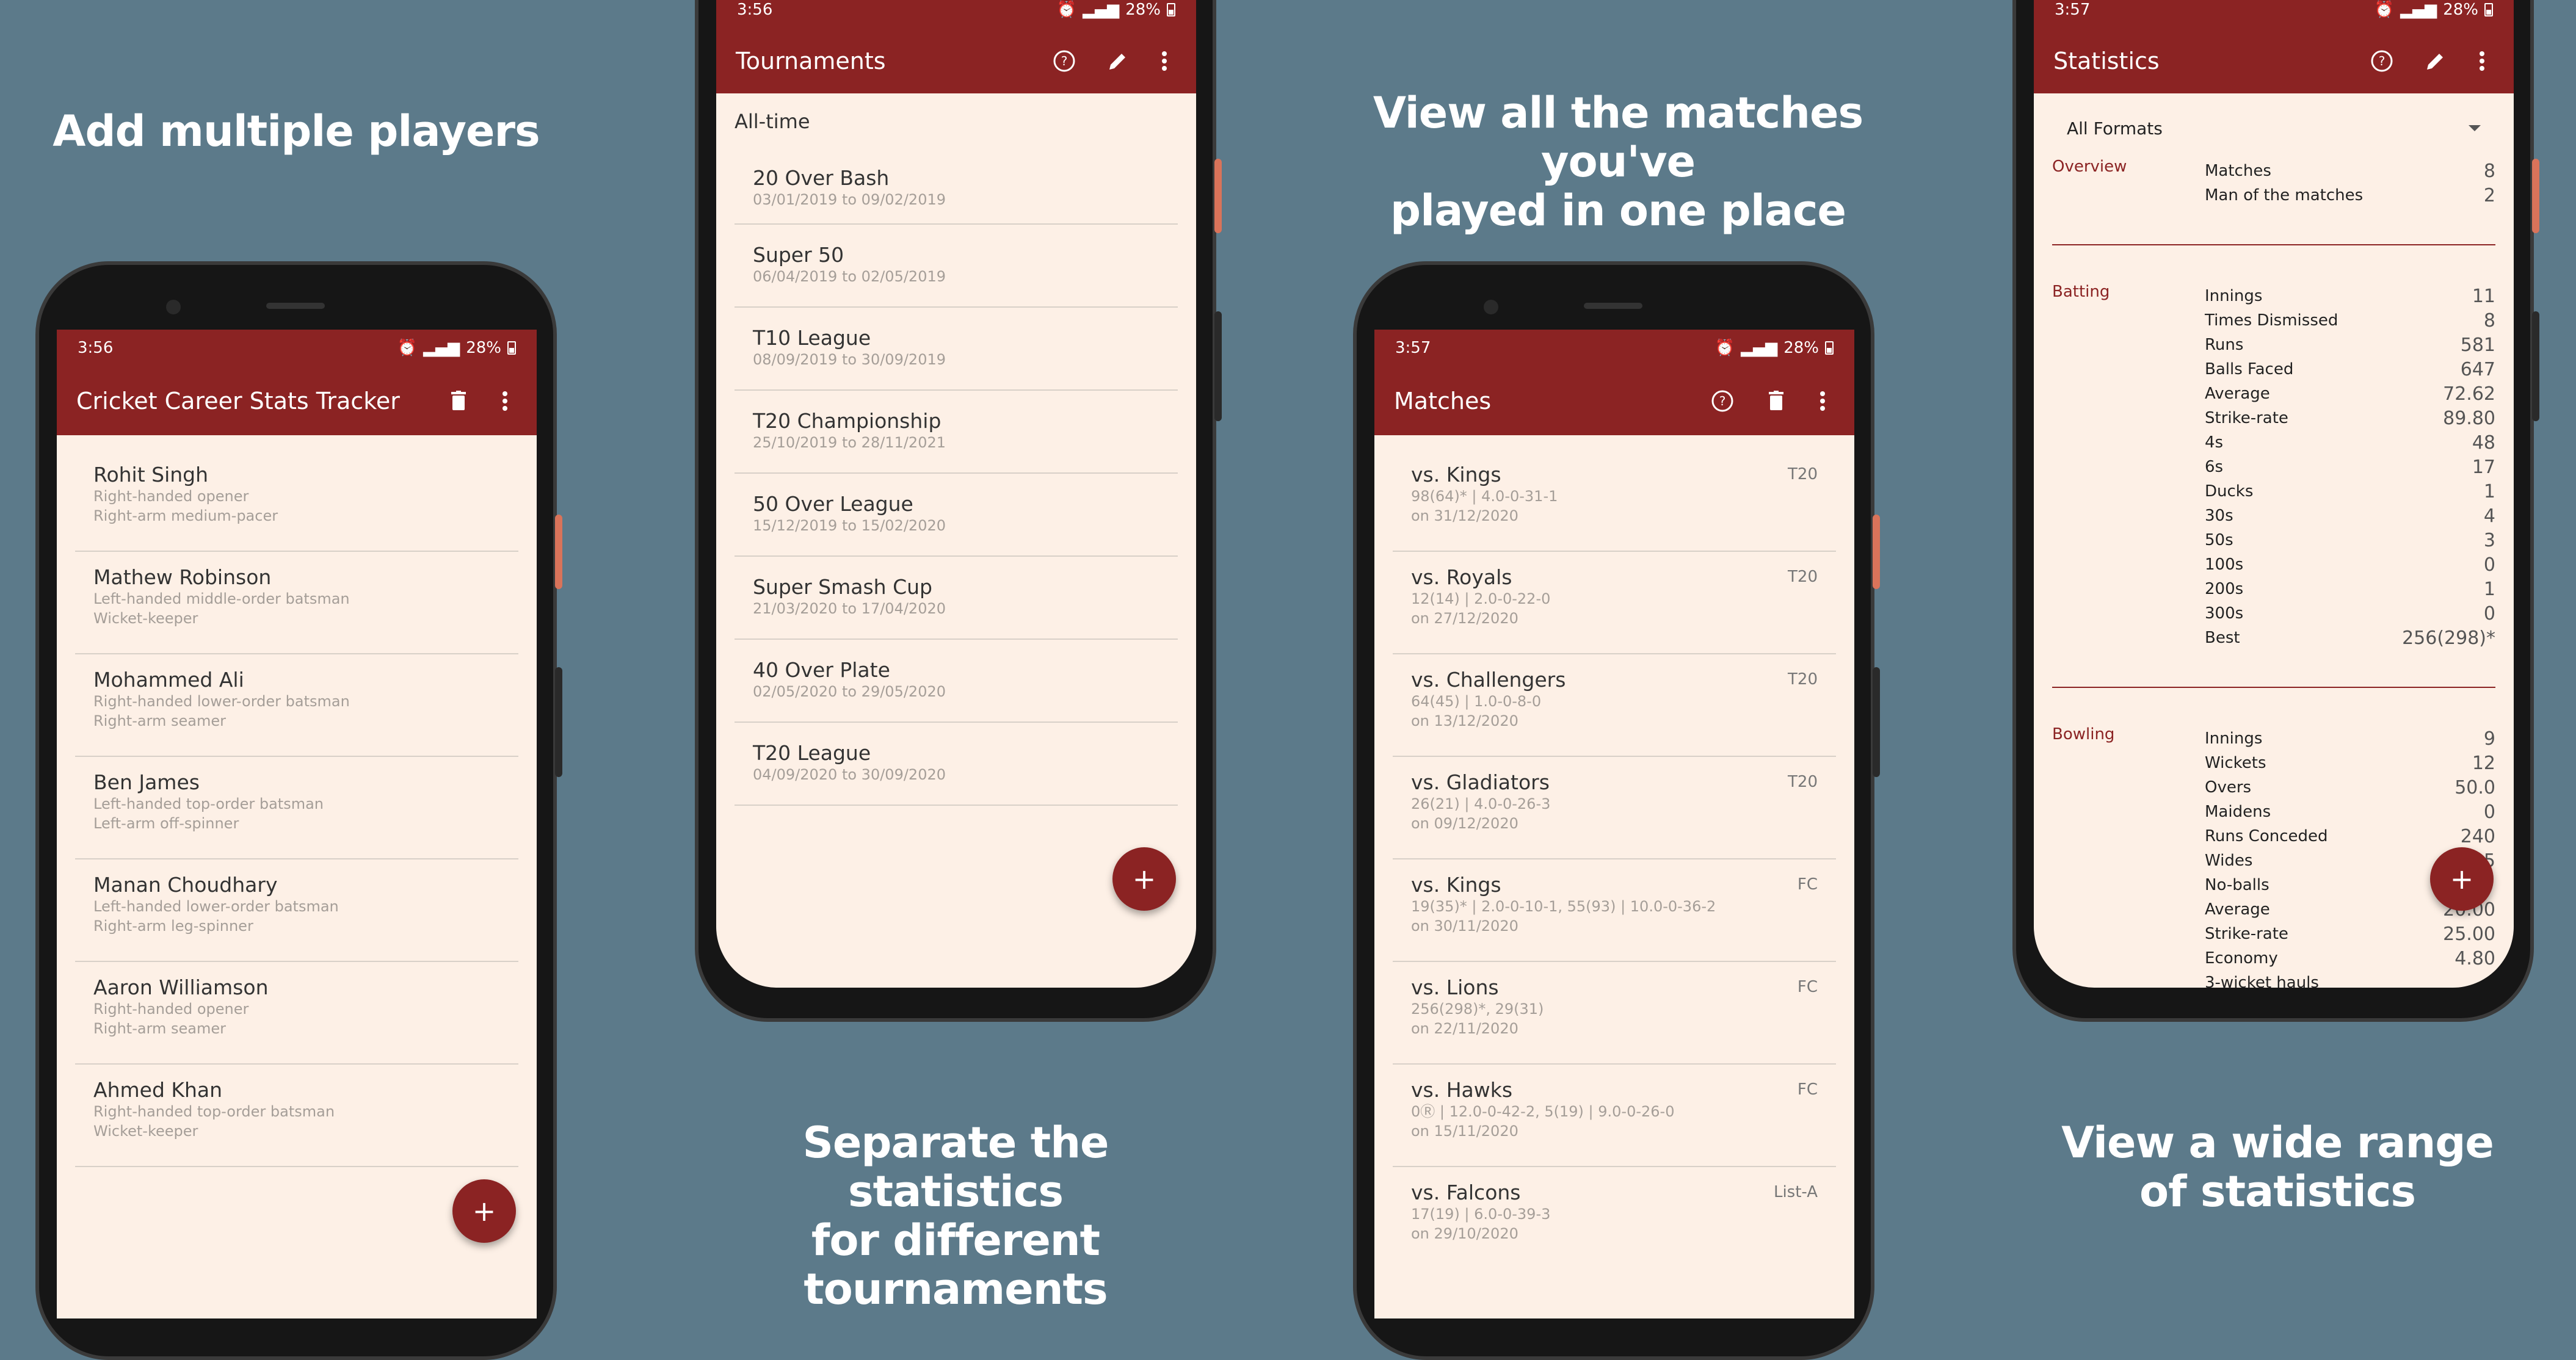  What do you see at coordinates (833, 504) in the screenshot?
I see `tournament-name: 50 Over League` at bounding box center [833, 504].